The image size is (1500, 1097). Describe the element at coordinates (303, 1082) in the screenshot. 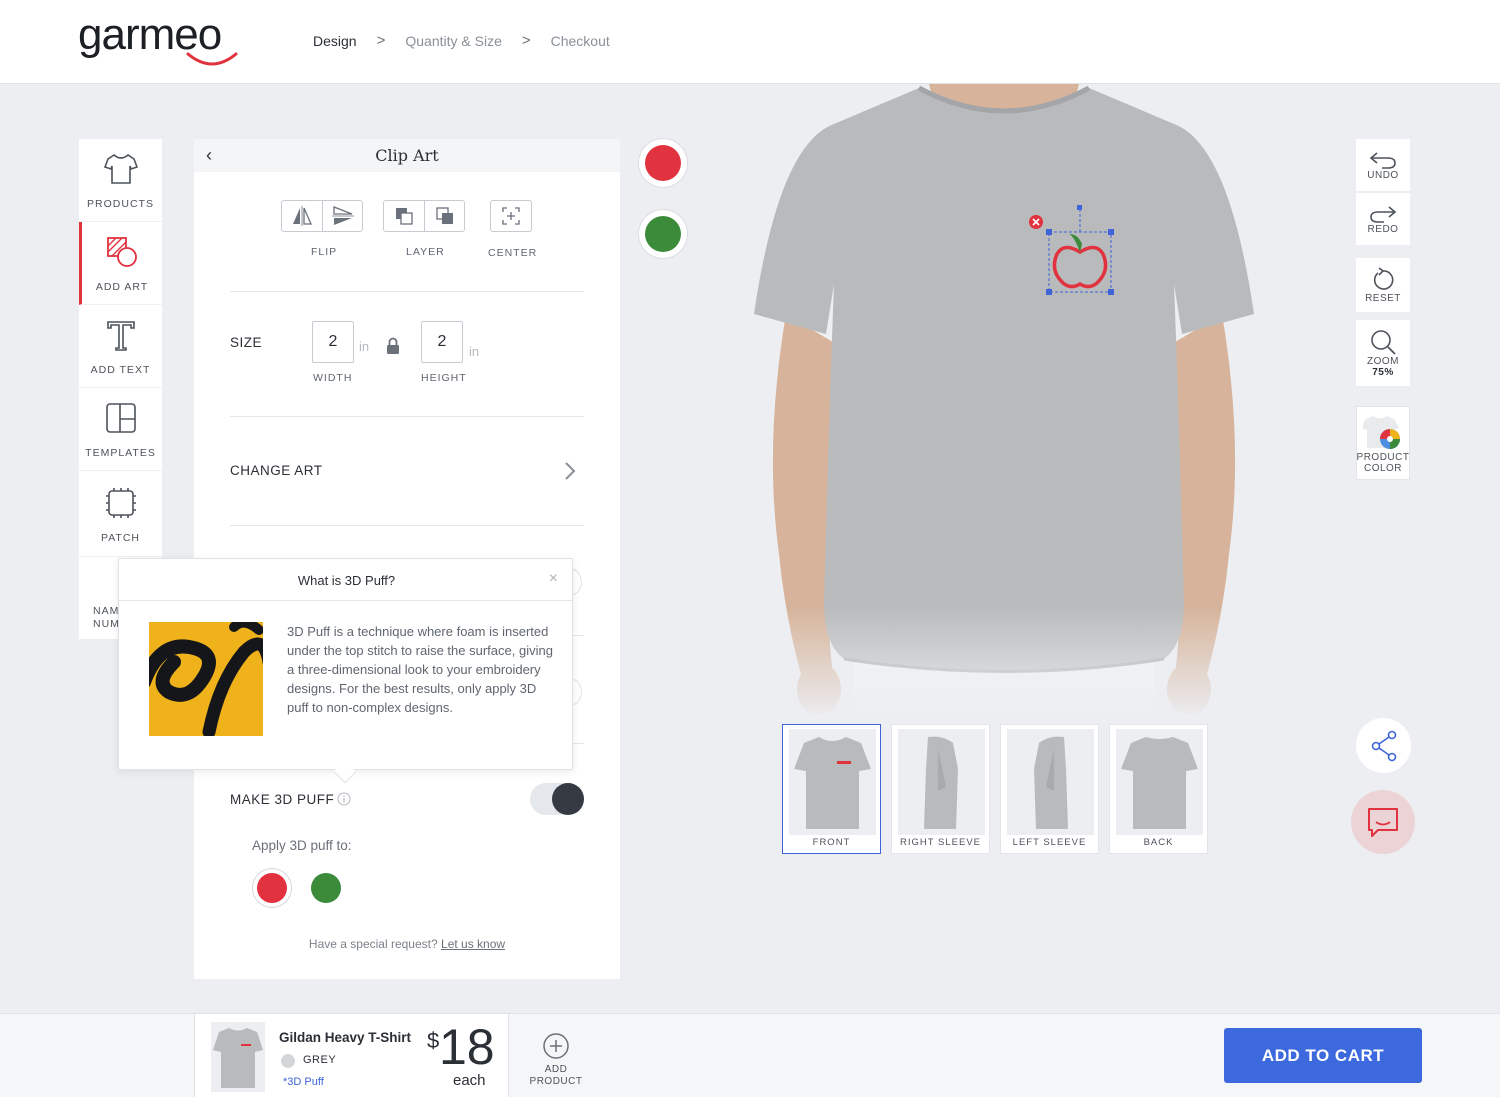

I see `product-note: *3D Puff` at that location.